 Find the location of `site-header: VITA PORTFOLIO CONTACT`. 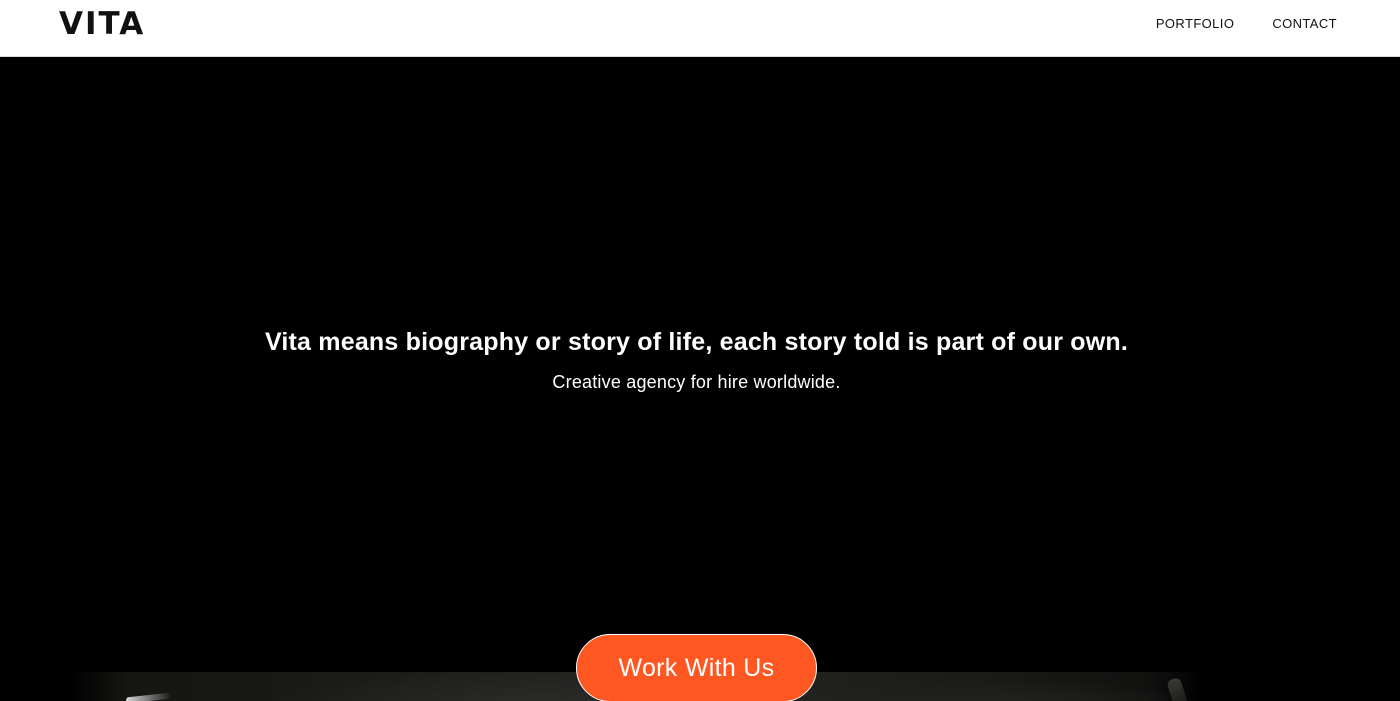

site-header: VITA PORTFOLIO CONTACT is located at coordinates (700, 28).